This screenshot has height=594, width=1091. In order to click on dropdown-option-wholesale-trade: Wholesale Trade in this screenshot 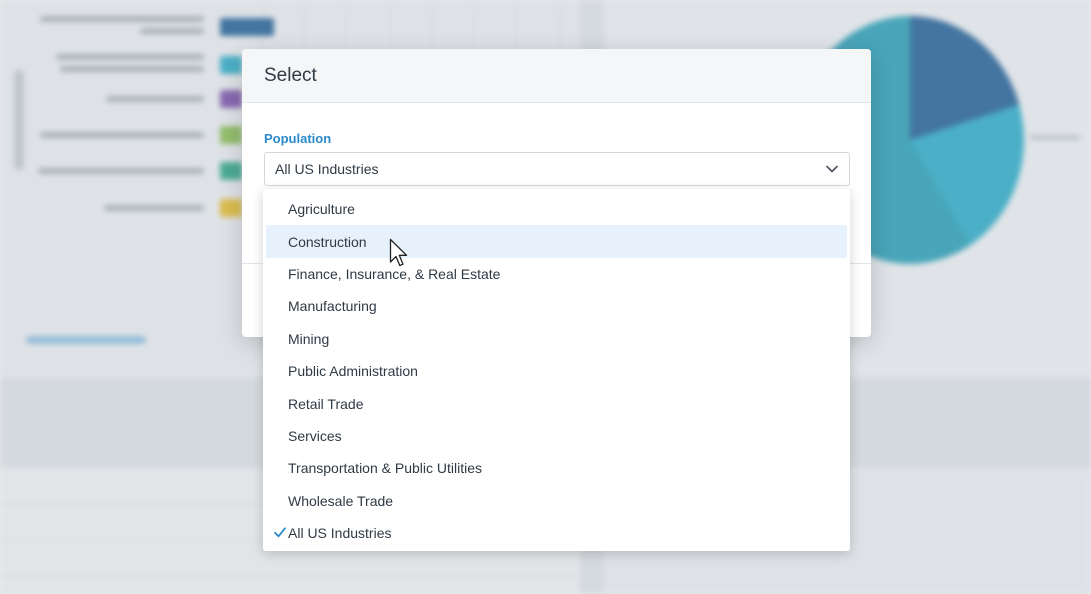, I will do `click(556, 501)`.